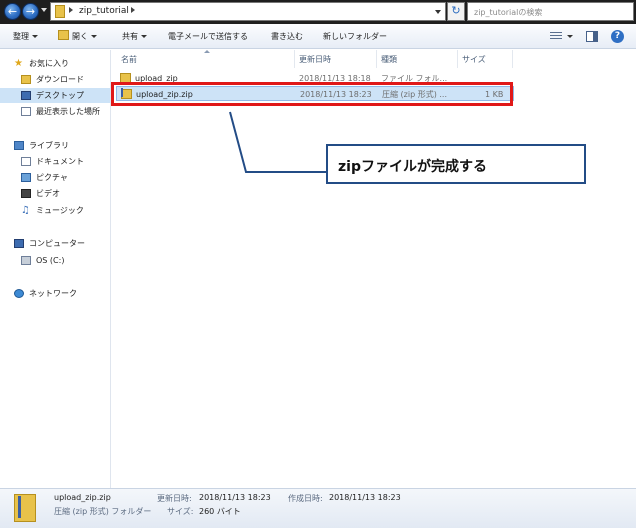  I want to click on nav-label: ピクチャ, so click(52, 177).